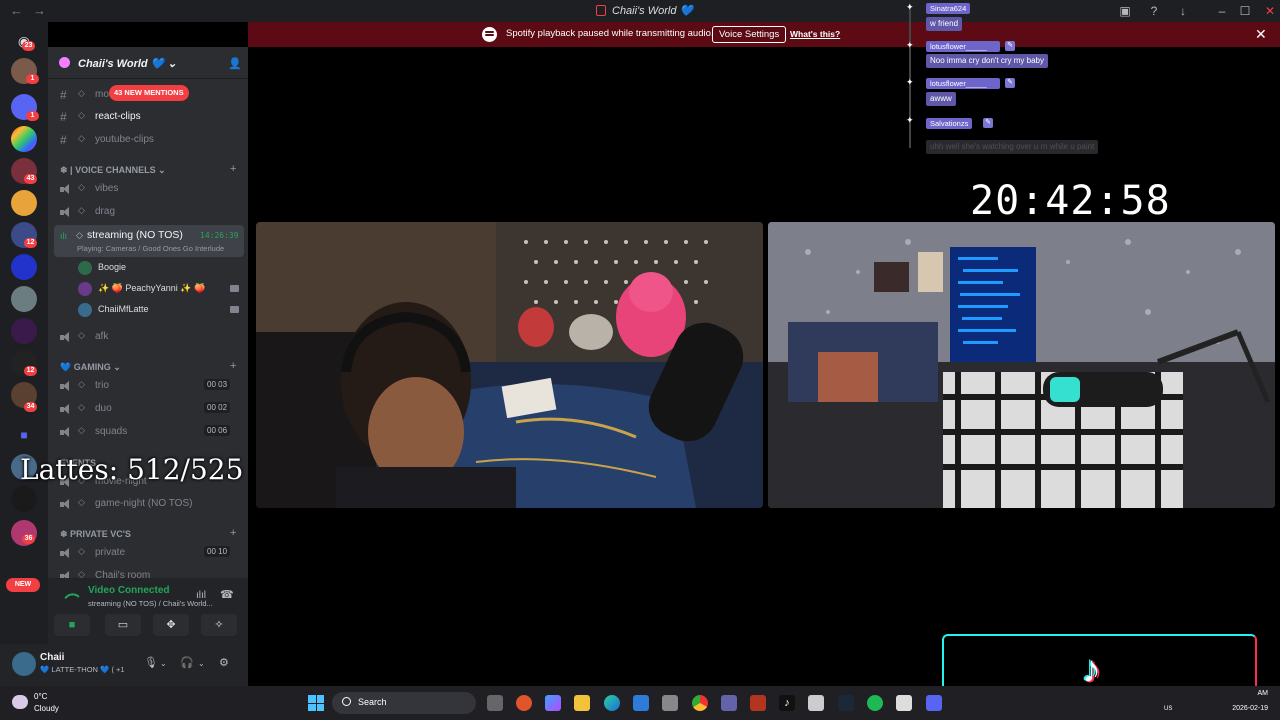 The width and height of the screenshot is (1280, 720). Describe the element at coordinates (700, 703) in the screenshot. I see `chrome-icon` at that location.